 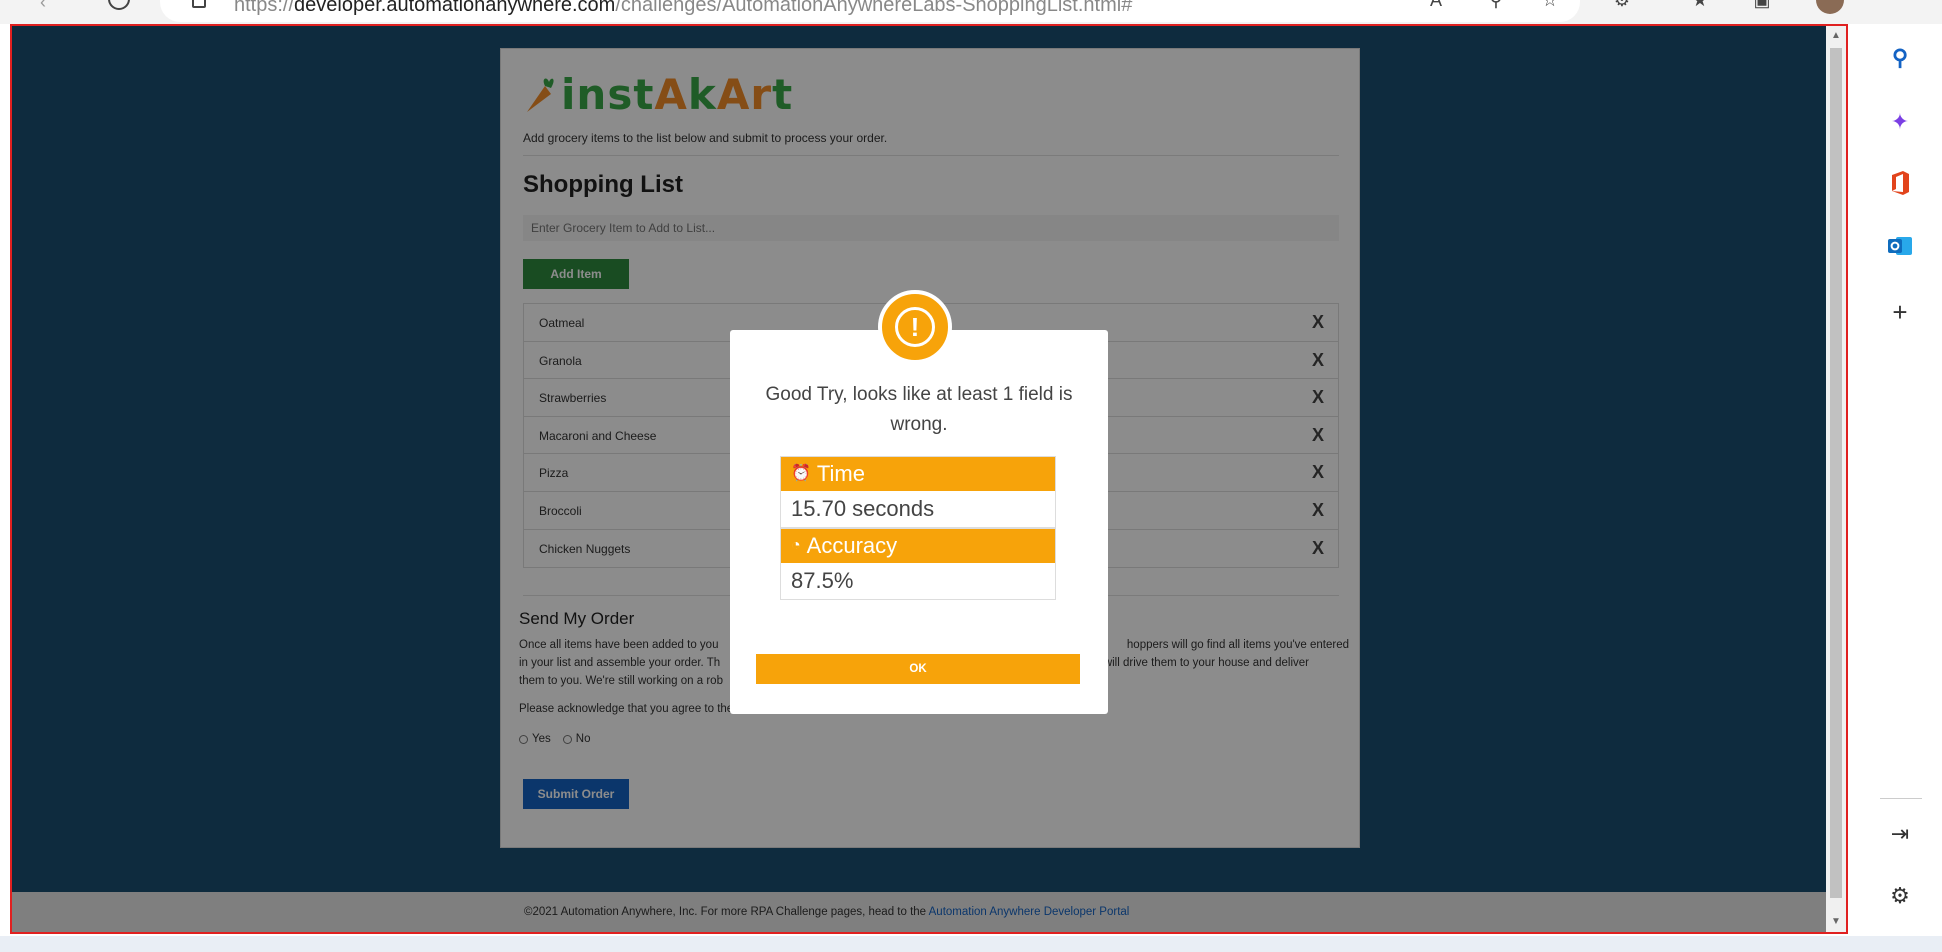 What do you see at coordinates (918, 564) in the screenshot?
I see `accuracy-stat: ◔ Accuracy 87.5%` at bounding box center [918, 564].